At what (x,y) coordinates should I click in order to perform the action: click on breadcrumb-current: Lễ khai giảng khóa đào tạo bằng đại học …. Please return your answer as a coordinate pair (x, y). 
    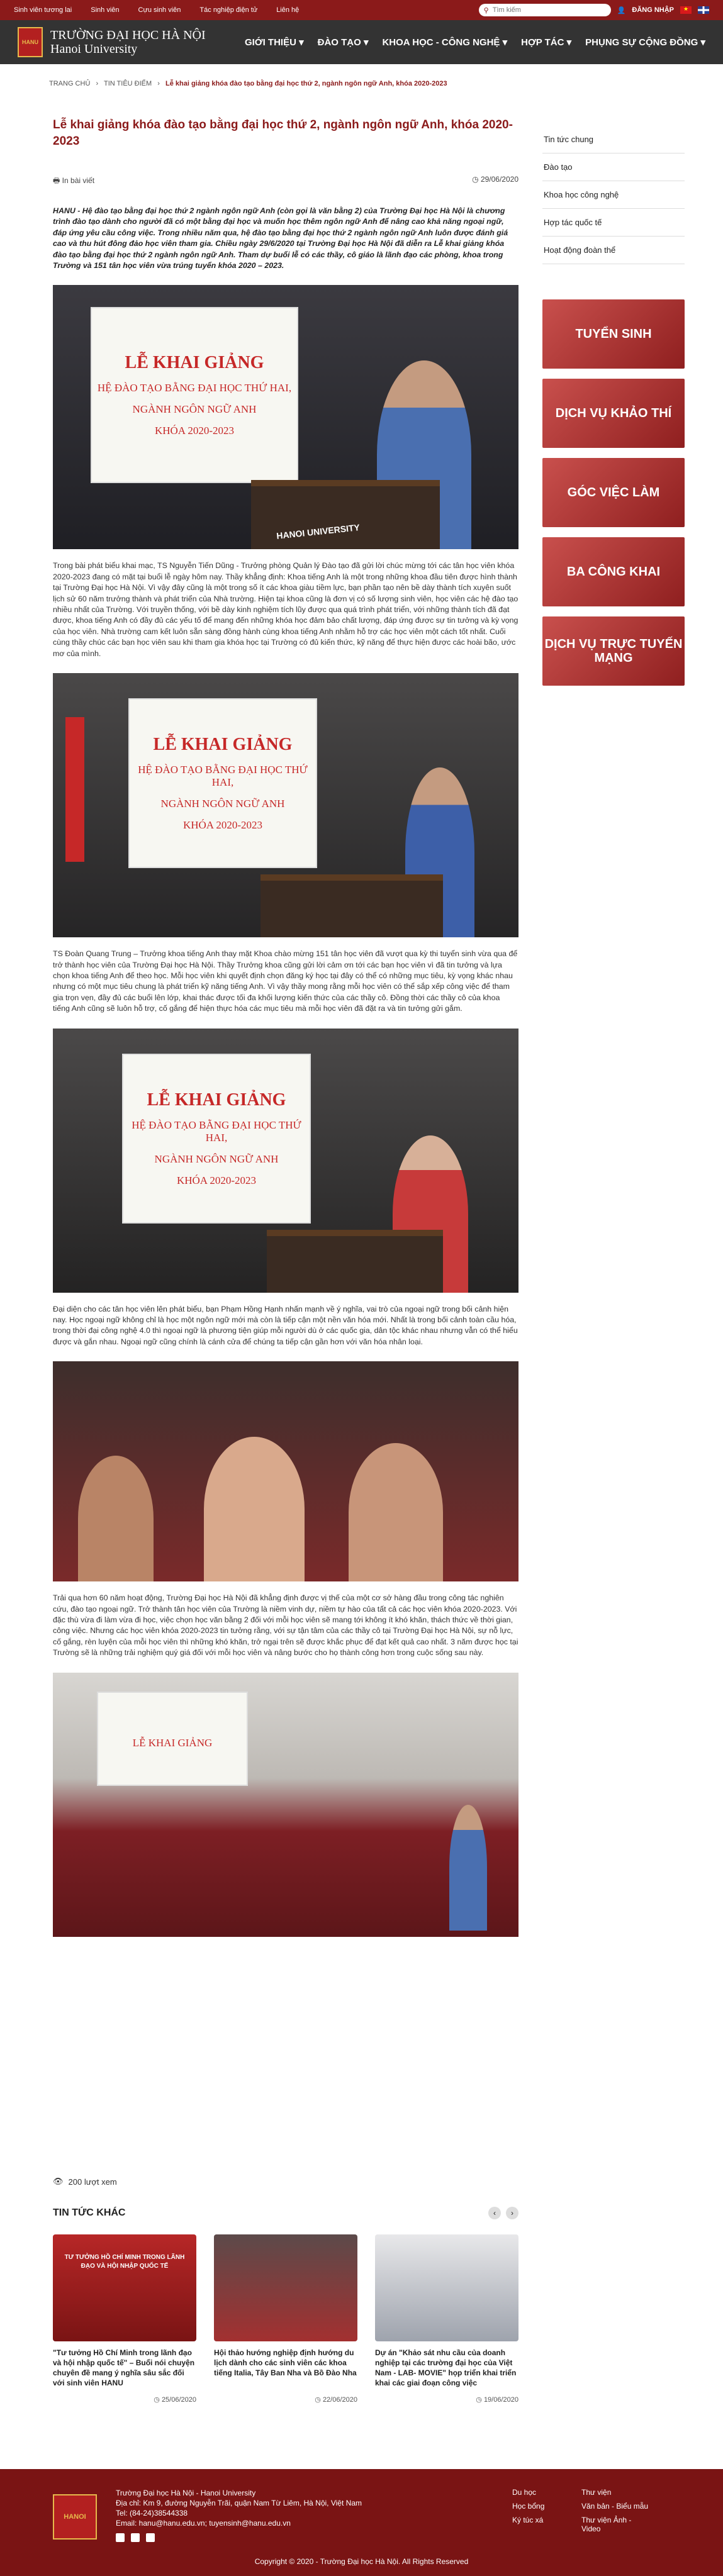
    Looking at the image, I should click on (306, 83).